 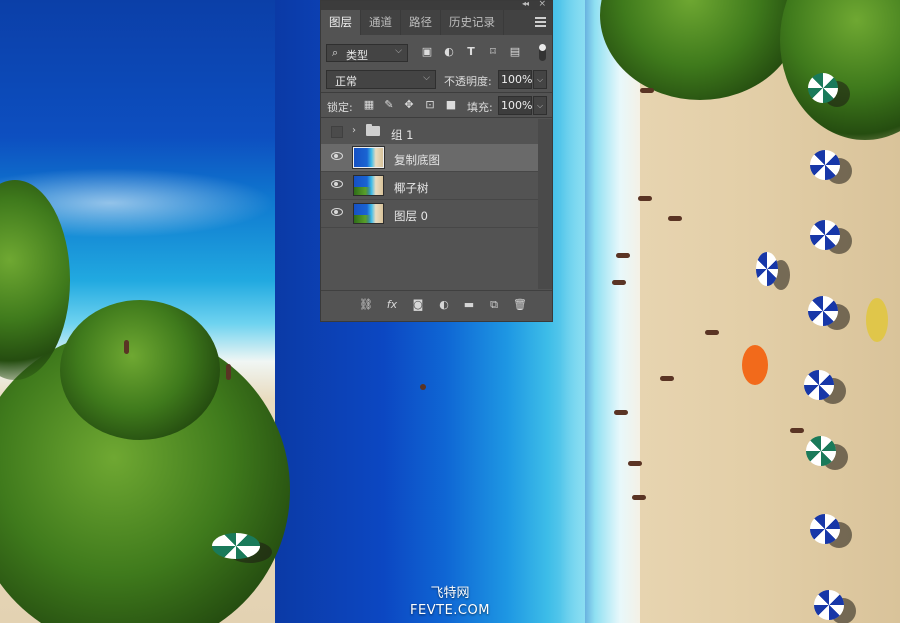 What do you see at coordinates (436, 214) in the screenshot?
I see `layer-0: 图层 0` at bounding box center [436, 214].